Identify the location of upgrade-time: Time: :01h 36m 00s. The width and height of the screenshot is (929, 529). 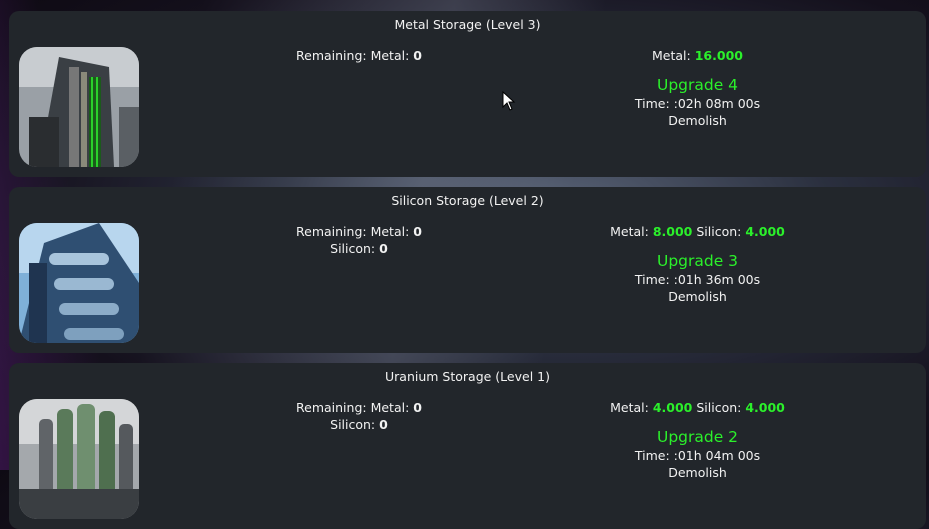
(697, 279).